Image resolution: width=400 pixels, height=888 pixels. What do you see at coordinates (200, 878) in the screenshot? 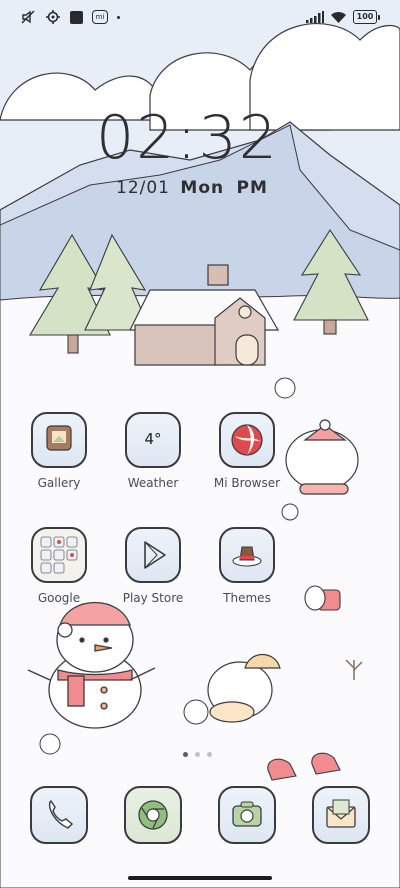
I see `home-indicator` at bounding box center [200, 878].